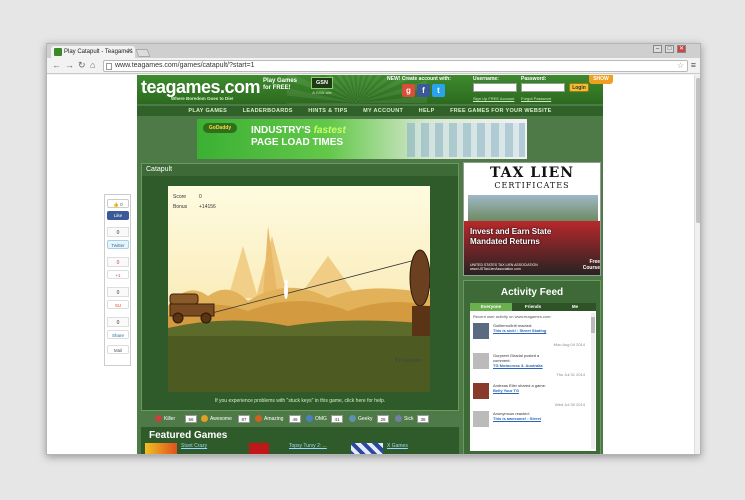  What do you see at coordinates (324, 419) in the screenshot?
I see `reaction-omg: OMG 41` at bounding box center [324, 419].